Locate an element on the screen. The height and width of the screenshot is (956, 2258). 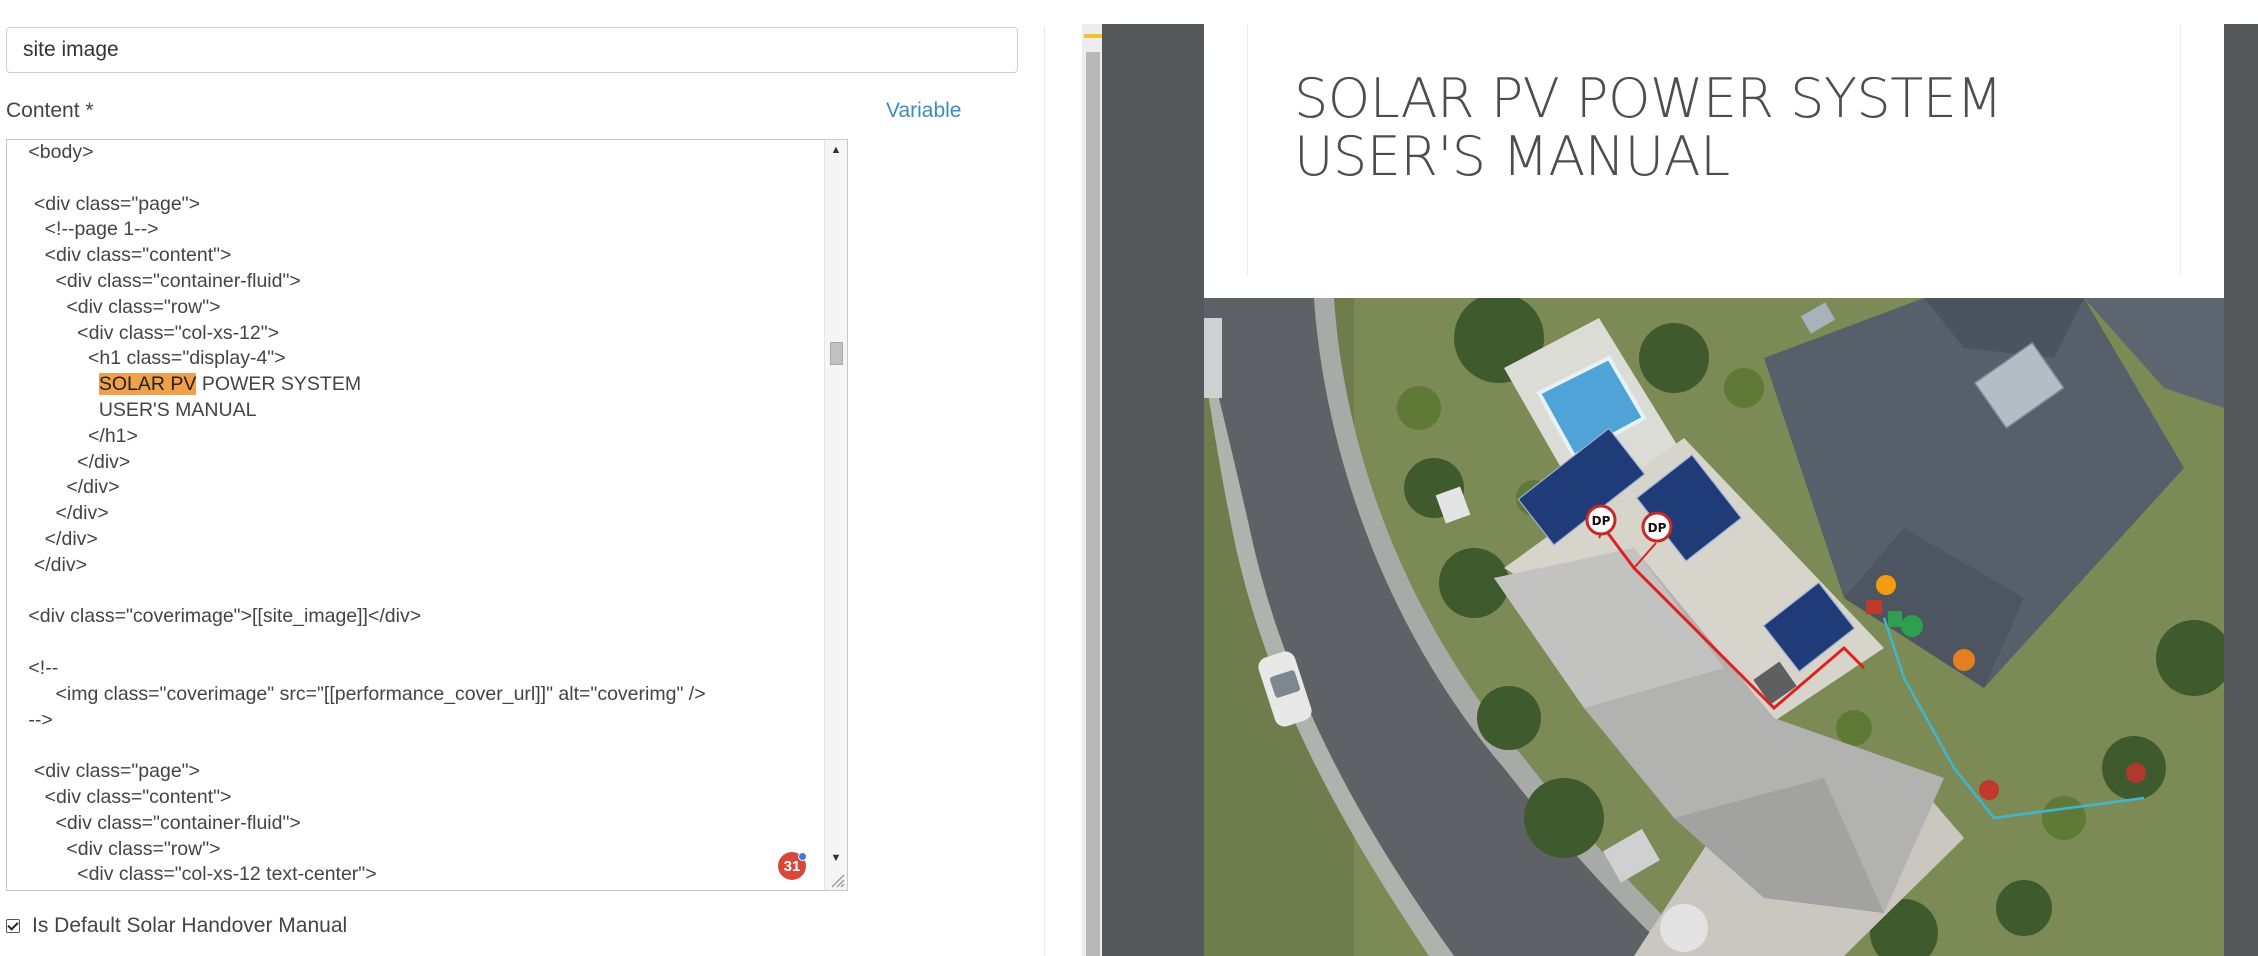
search-highlight: SOLAR PV is located at coordinates (147, 384).